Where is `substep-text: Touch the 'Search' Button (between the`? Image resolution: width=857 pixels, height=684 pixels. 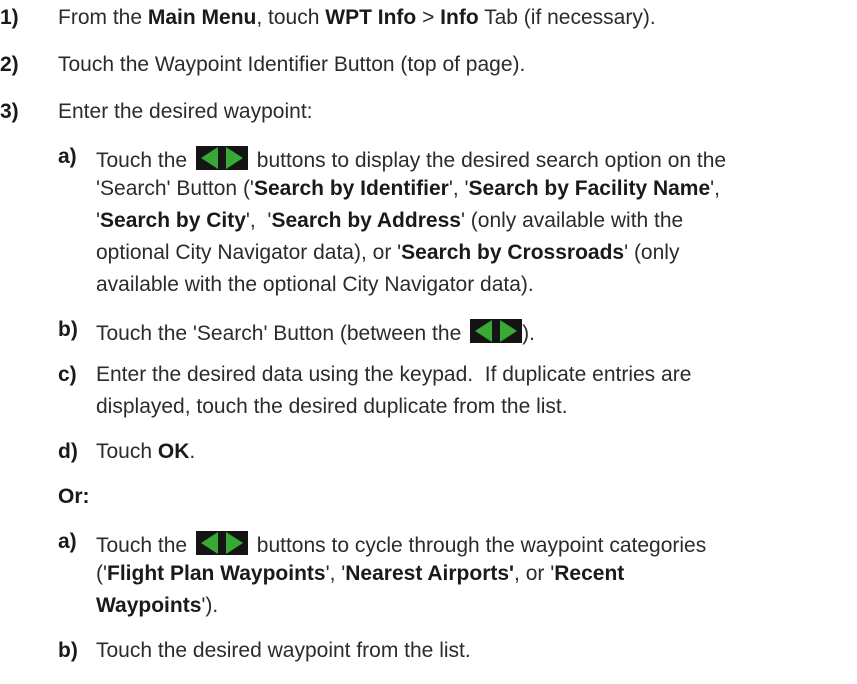
substep-text: Touch the 'Search' Button (between the is located at coordinates (279, 333).